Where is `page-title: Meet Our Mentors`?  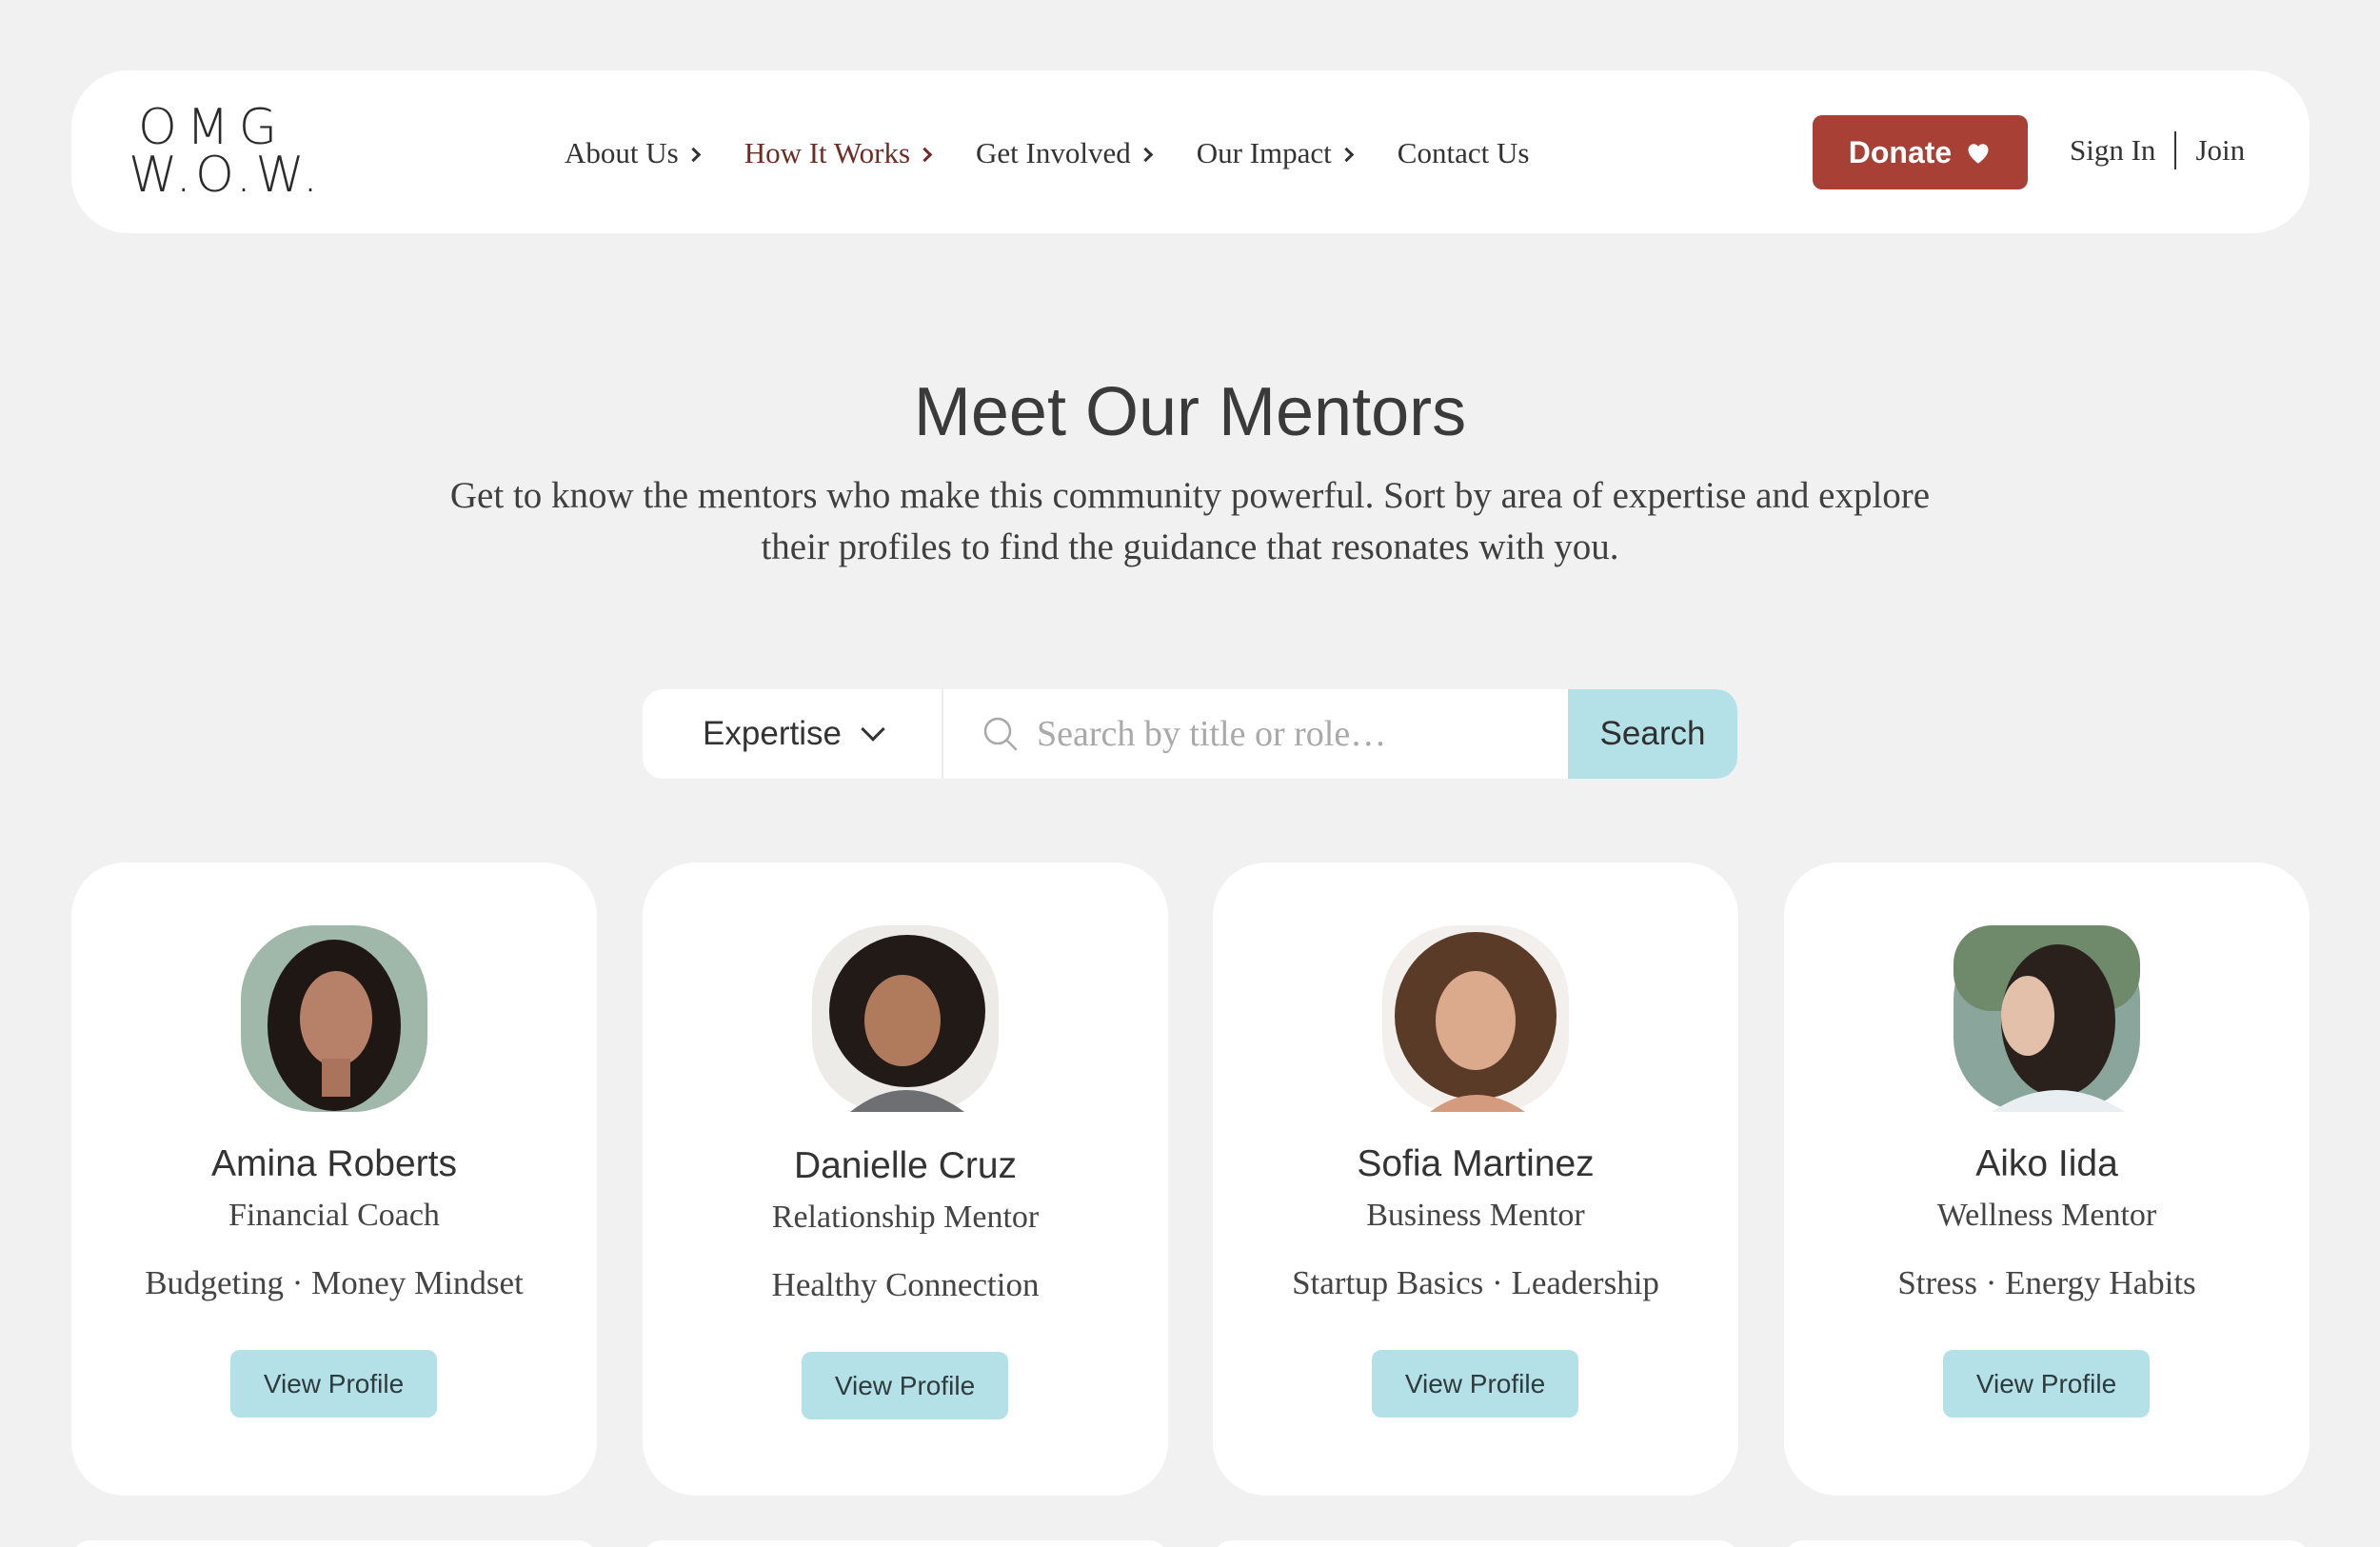 page-title: Meet Our Mentors is located at coordinates (1190, 412).